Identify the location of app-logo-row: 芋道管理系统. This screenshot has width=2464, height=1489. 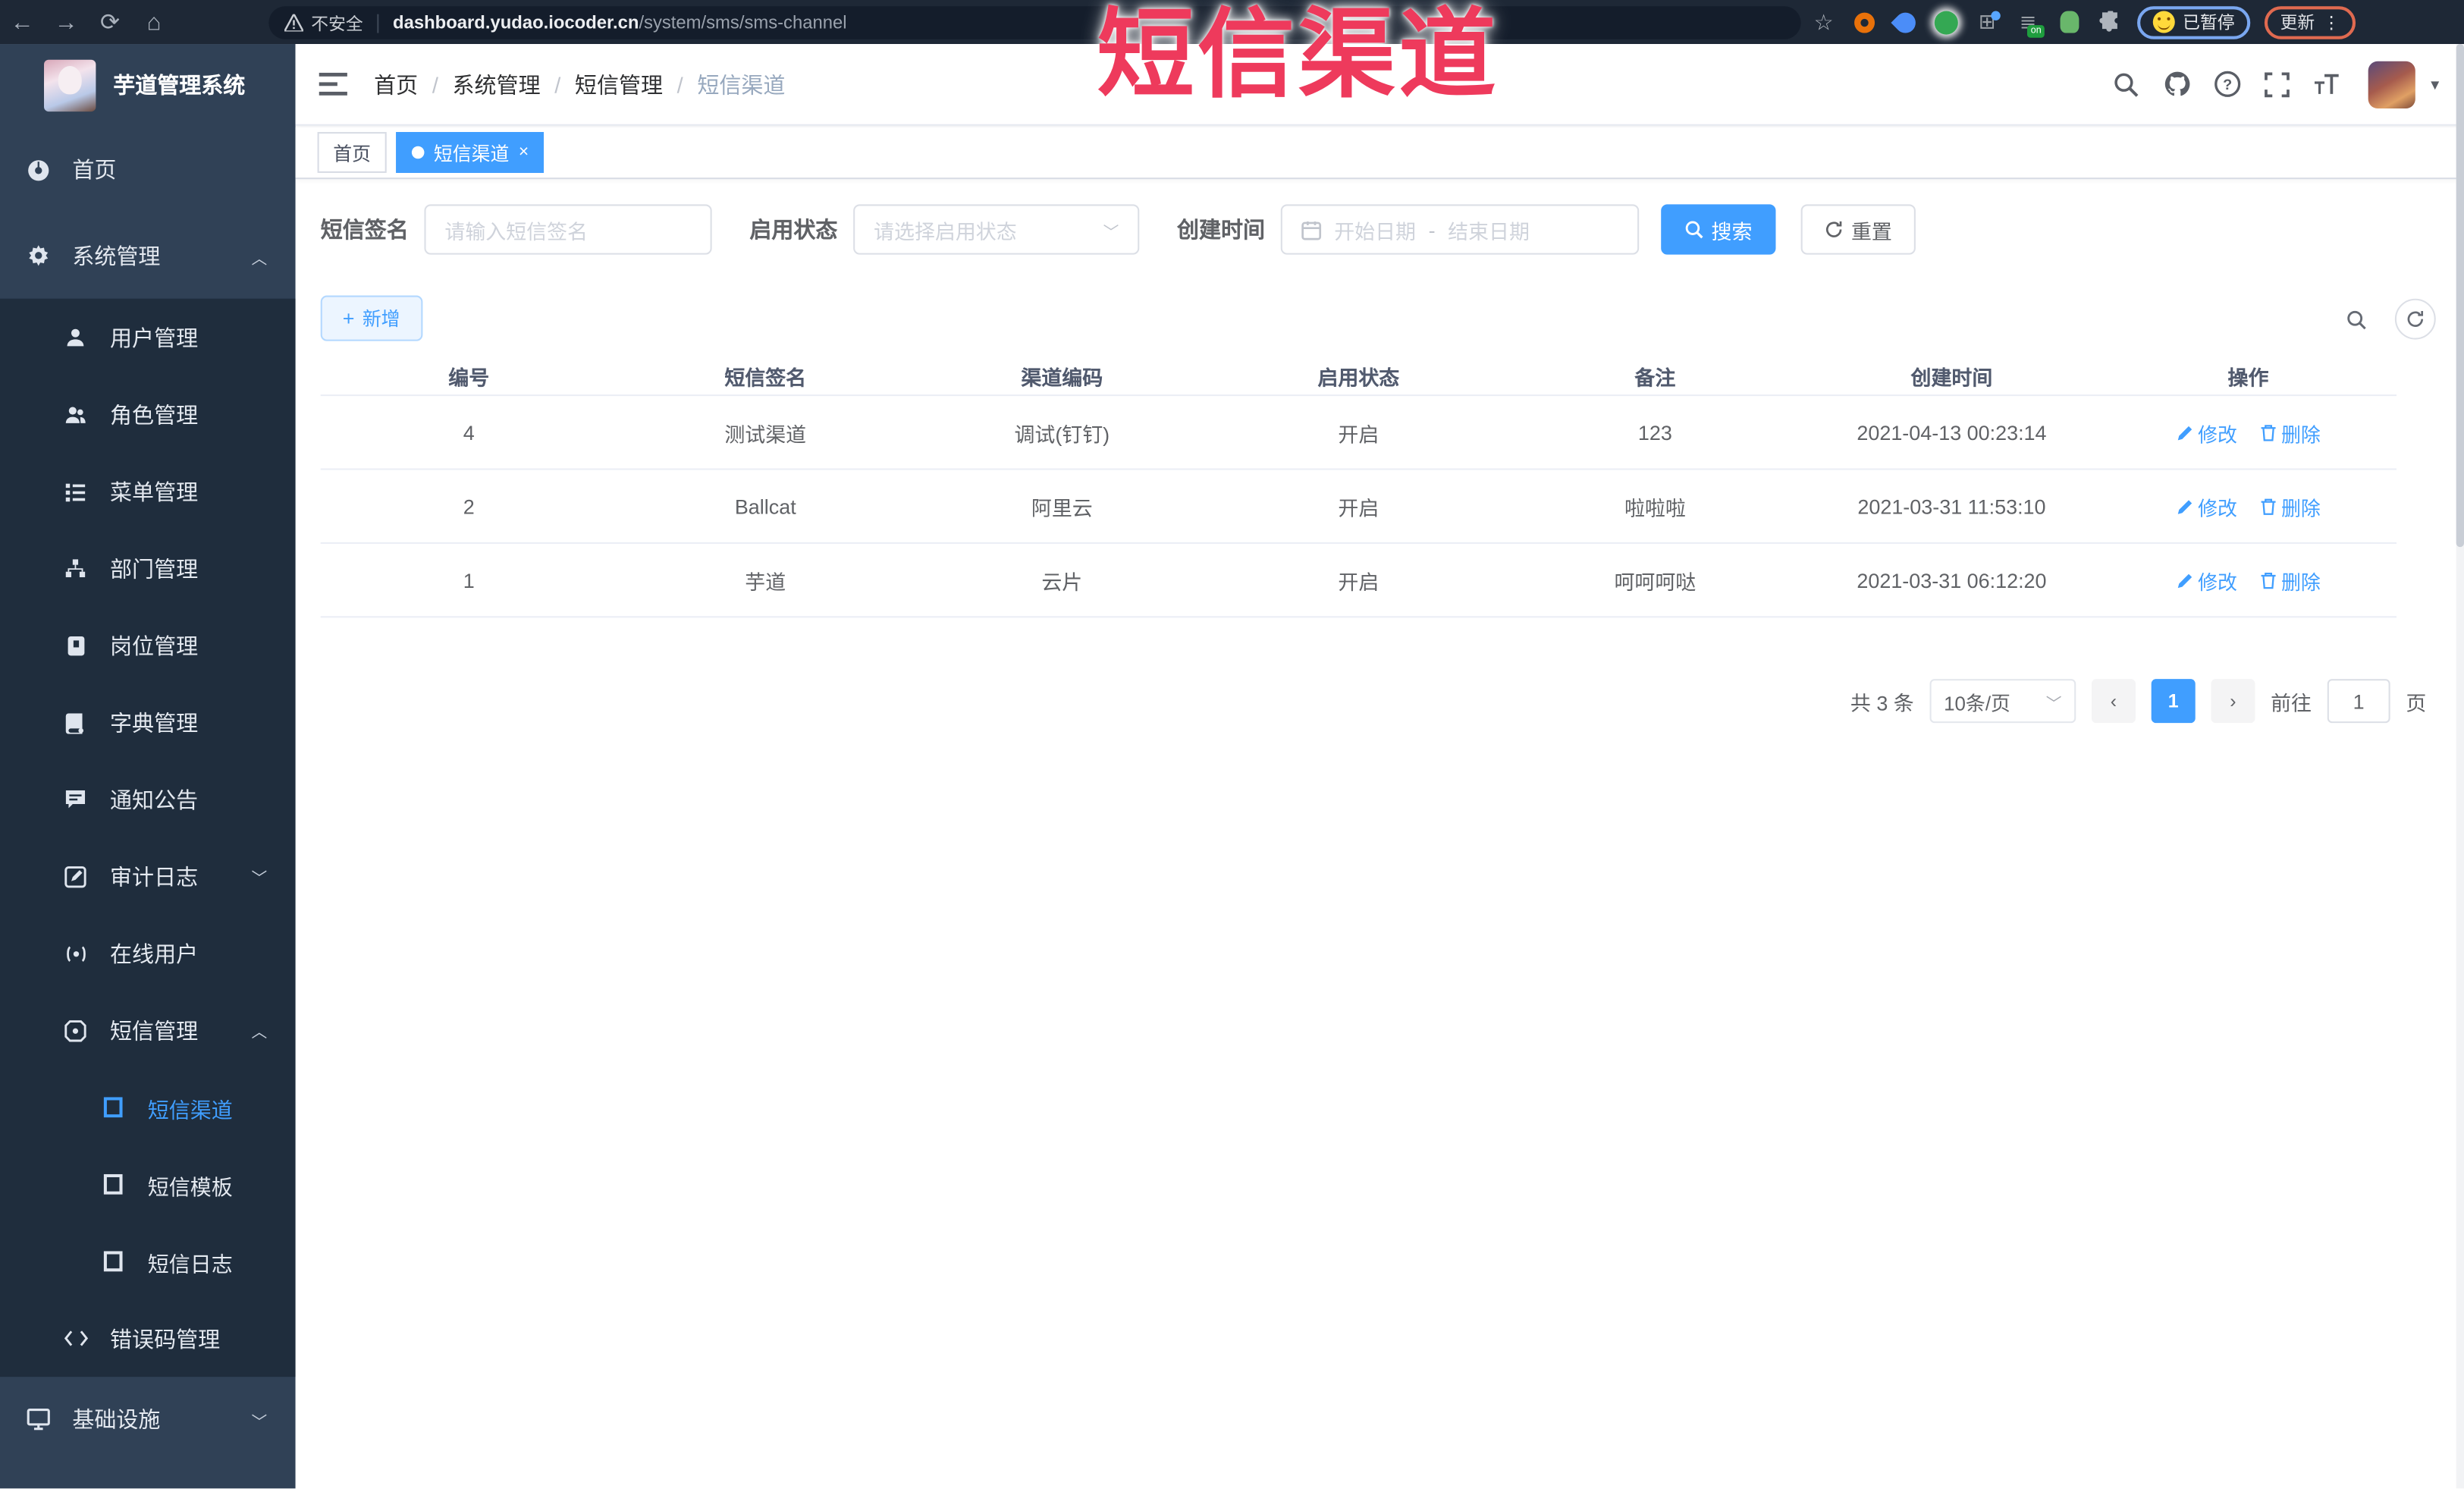
(148, 85).